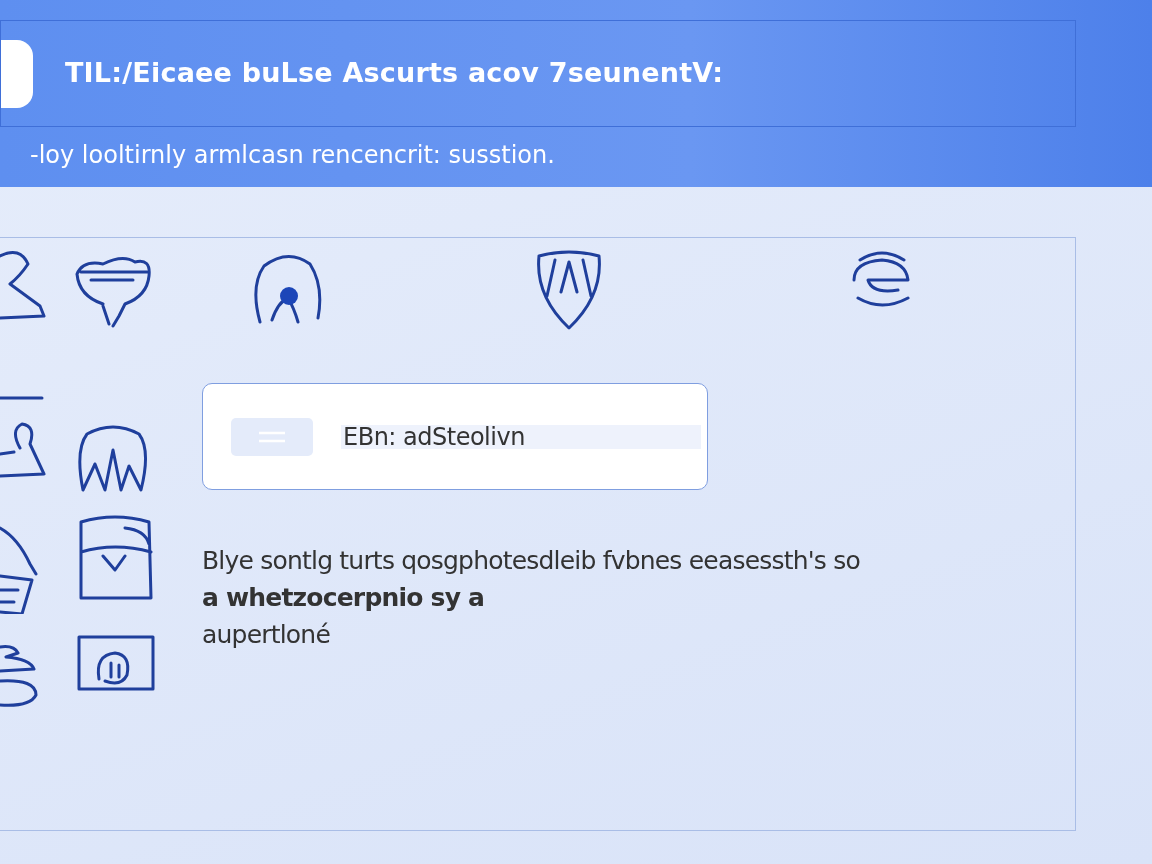  Describe the element at coordinates (394, 73) in the screenshot. I see `page-title: TIL:/Eicaee buLse Ascurts acov 7seunentV:` at that location.